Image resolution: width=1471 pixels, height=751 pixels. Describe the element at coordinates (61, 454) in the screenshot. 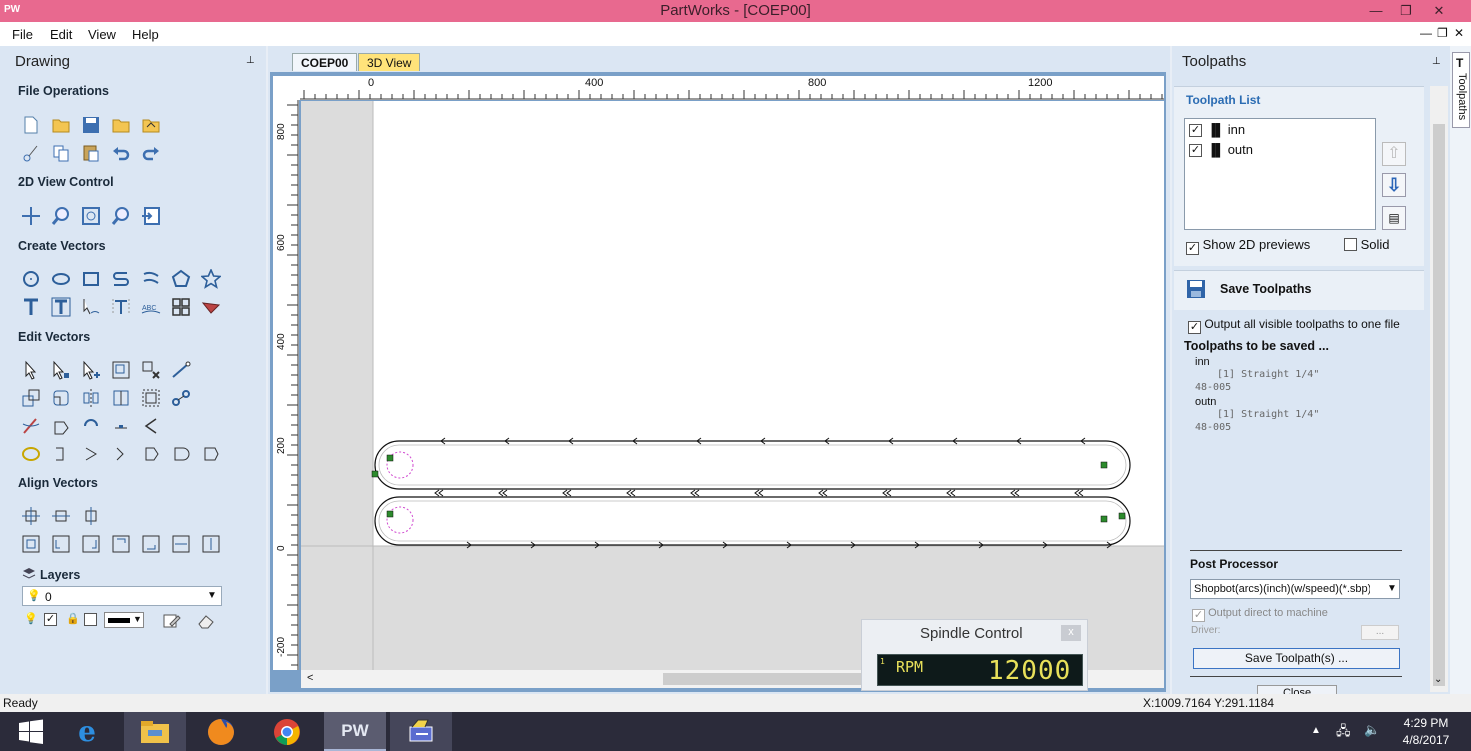

I see `curve-fit-icon` at that location.